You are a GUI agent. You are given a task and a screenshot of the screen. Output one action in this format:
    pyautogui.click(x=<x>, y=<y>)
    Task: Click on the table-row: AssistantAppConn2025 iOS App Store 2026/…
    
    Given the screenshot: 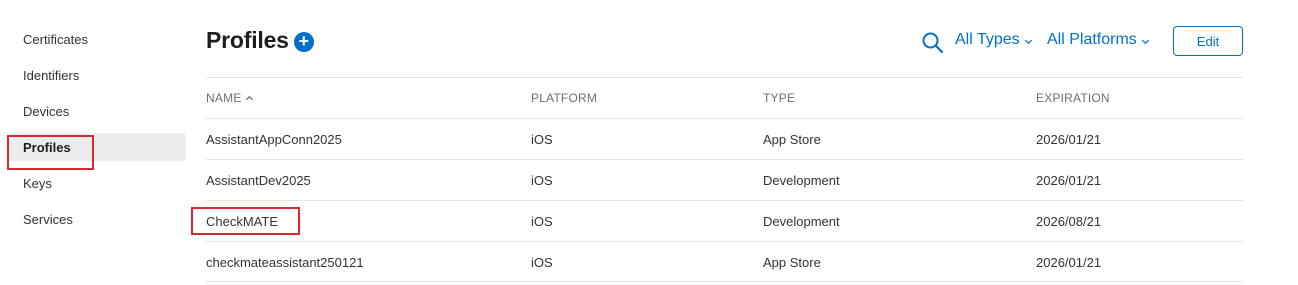 What is the action you would take?
    pyautogui.click(x=724, y=138)
    